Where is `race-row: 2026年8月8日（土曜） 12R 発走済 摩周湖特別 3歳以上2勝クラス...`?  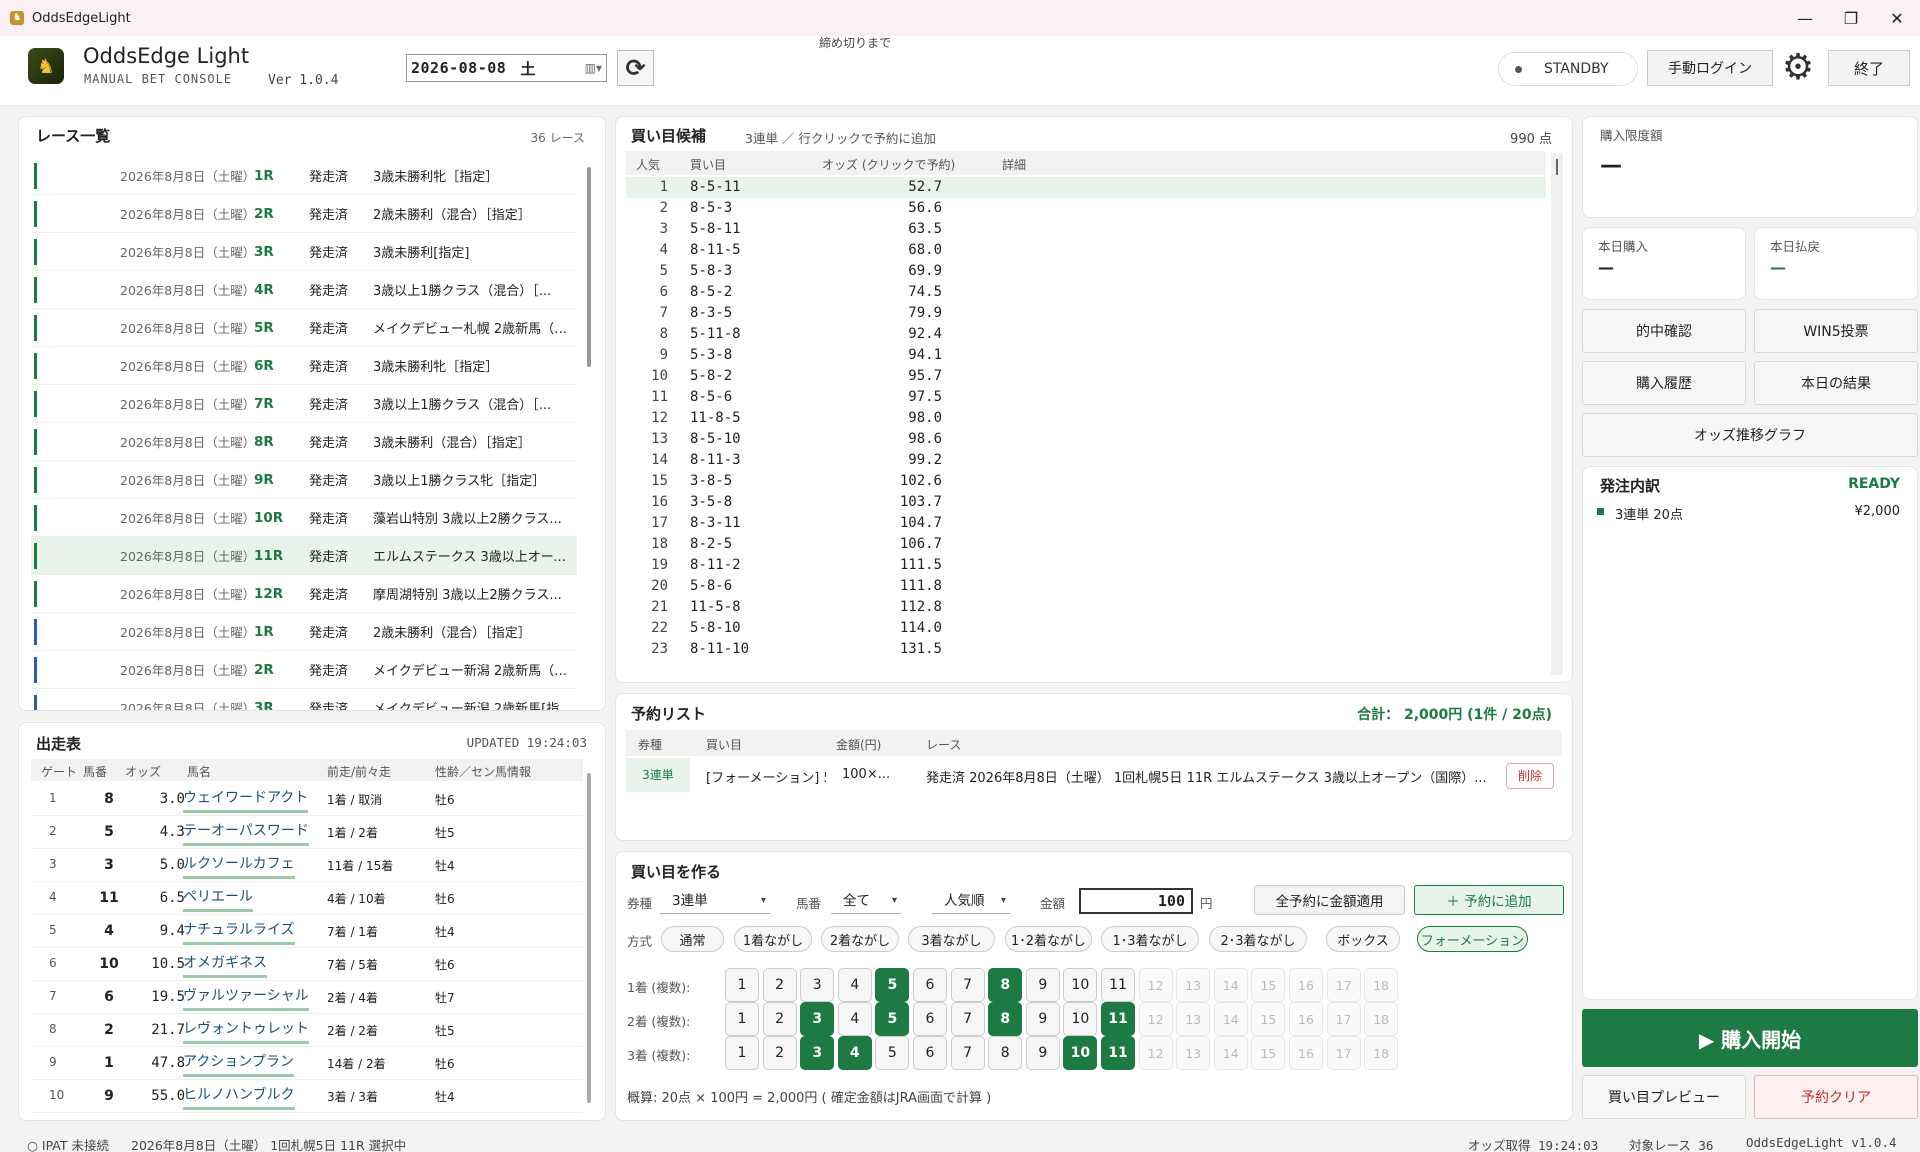
race-row: 2026年8月8日（土曜） 12R 発走済 摩周湖特別 3歳以上2勝クラス... is located at coordinates (304, 594).